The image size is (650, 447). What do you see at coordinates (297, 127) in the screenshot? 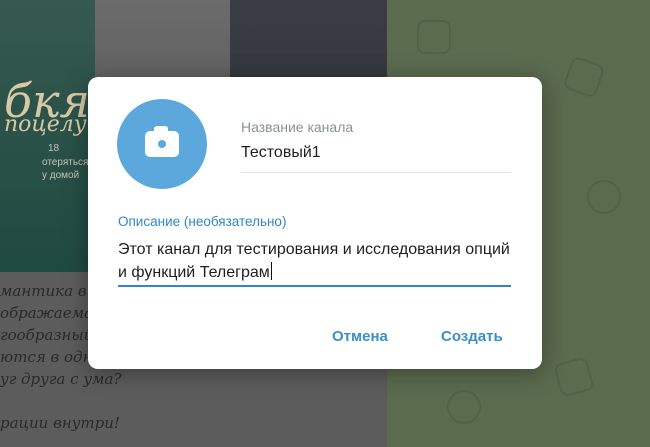
I see `channel-name-label: Название канала` at bounding box center [297, 127].